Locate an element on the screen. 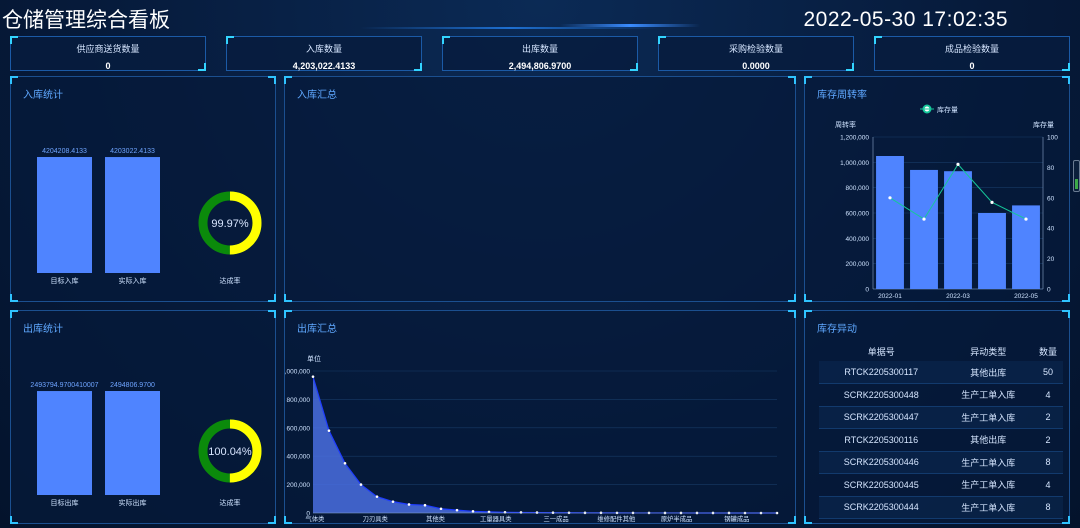 The height and width of the screenshot is (528, 1080). x-tick-label: 2022-01 is located at coordinates (890, 296).